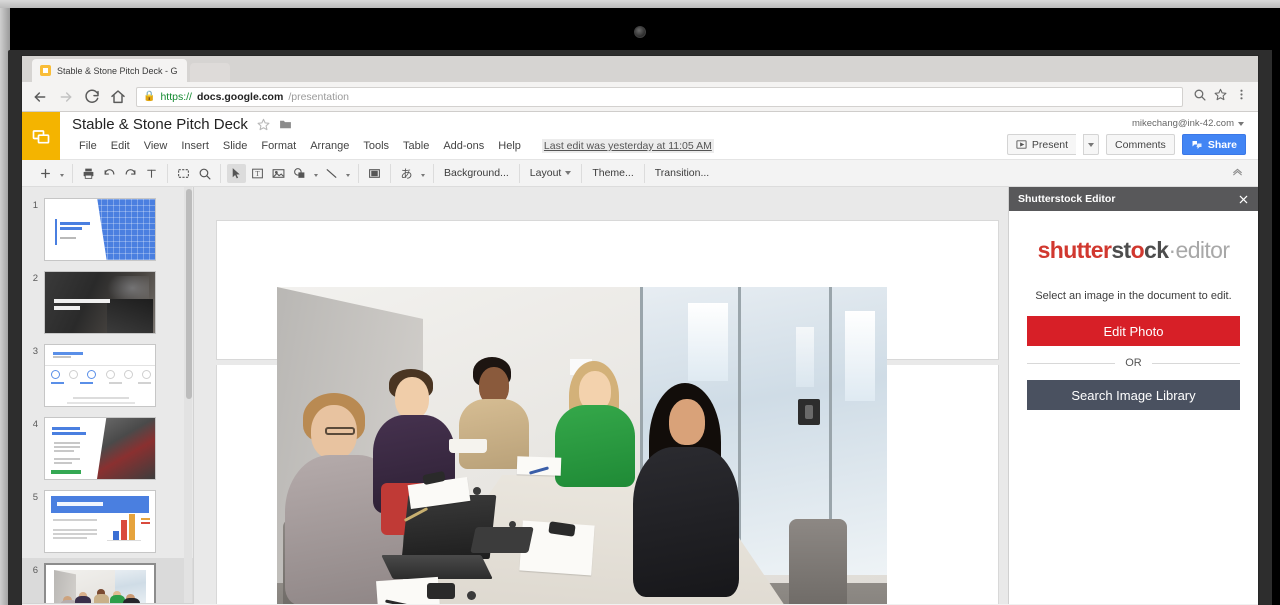  Describe the element at coordinates (1041, 144) in the screenshot. I see `present-button: Present` at that location.